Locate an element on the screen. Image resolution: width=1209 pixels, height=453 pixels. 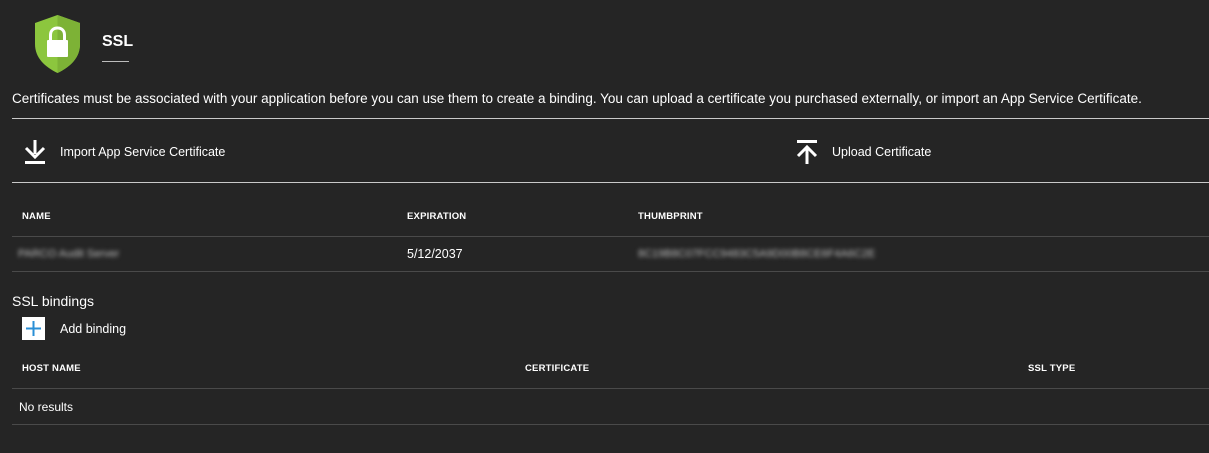
download-icon is located at coordinates (35, 152).